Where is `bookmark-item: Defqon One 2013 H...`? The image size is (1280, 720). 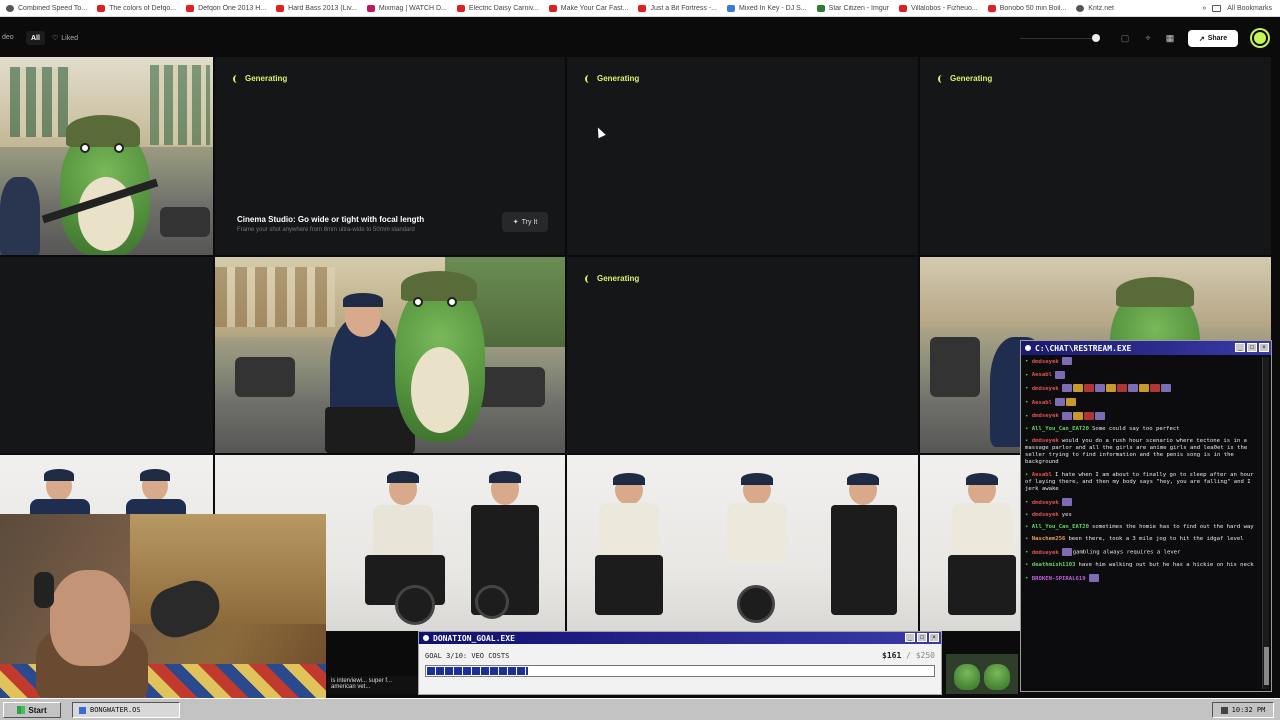 bookmark-item: Defqon One 2013 H... is located at coordinates (226, 8).